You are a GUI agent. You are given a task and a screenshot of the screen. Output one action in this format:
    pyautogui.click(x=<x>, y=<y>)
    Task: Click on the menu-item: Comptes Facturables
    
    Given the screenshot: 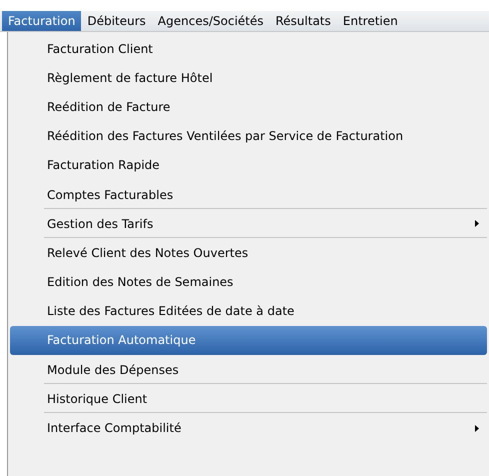 What is the action you would take?
    pyautogui.click(x=248, y=195)
    